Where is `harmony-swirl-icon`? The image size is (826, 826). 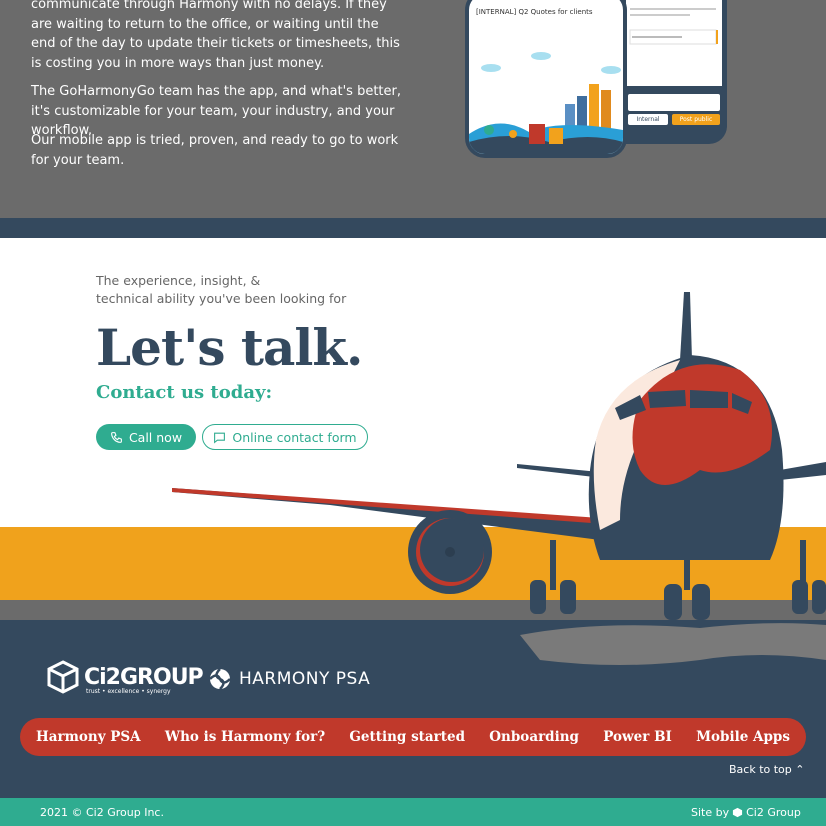
harmony-swirl-icon is located at coordinates (220, 679).